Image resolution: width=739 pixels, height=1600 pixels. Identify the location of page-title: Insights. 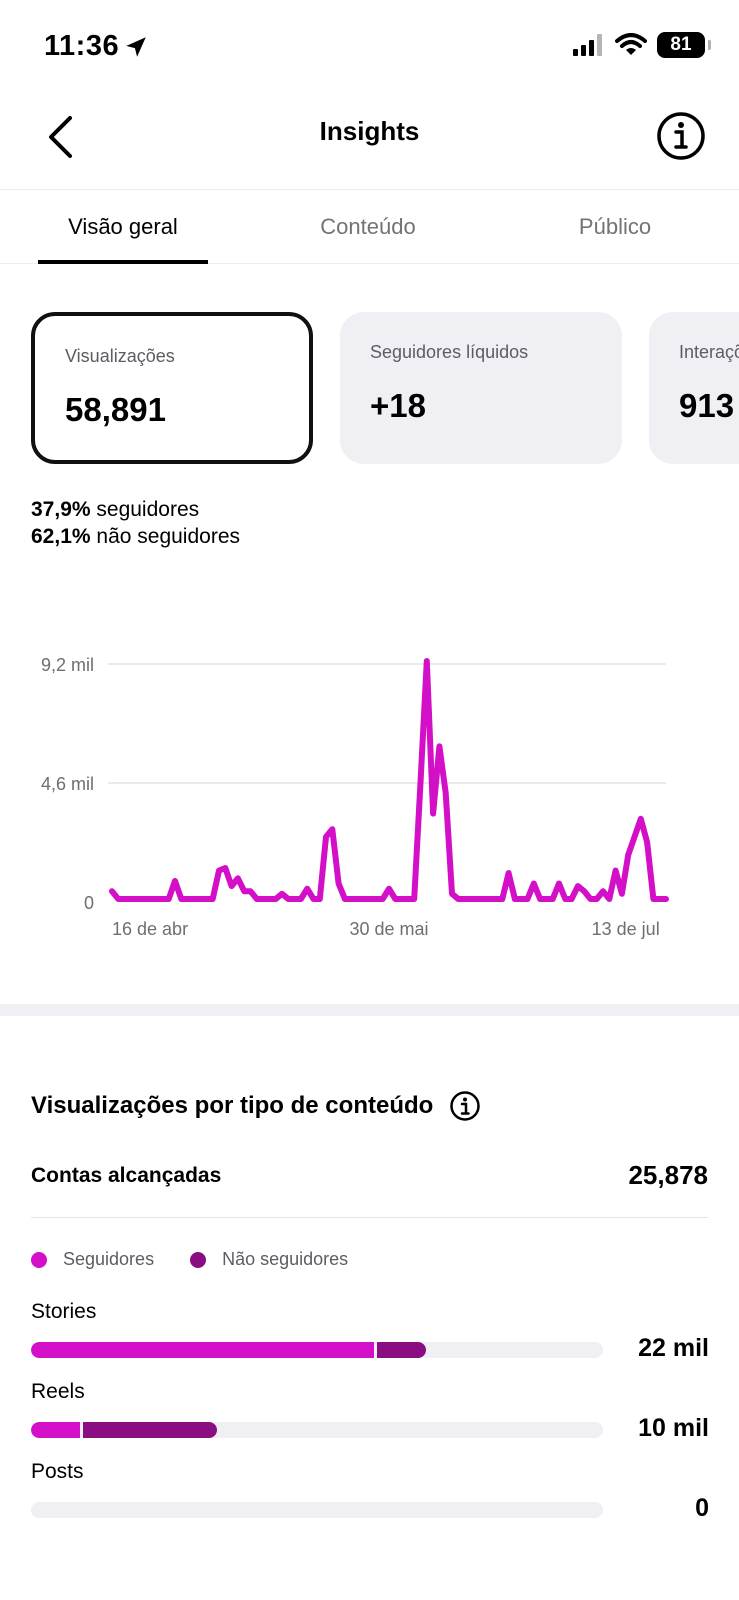
(369, 131).